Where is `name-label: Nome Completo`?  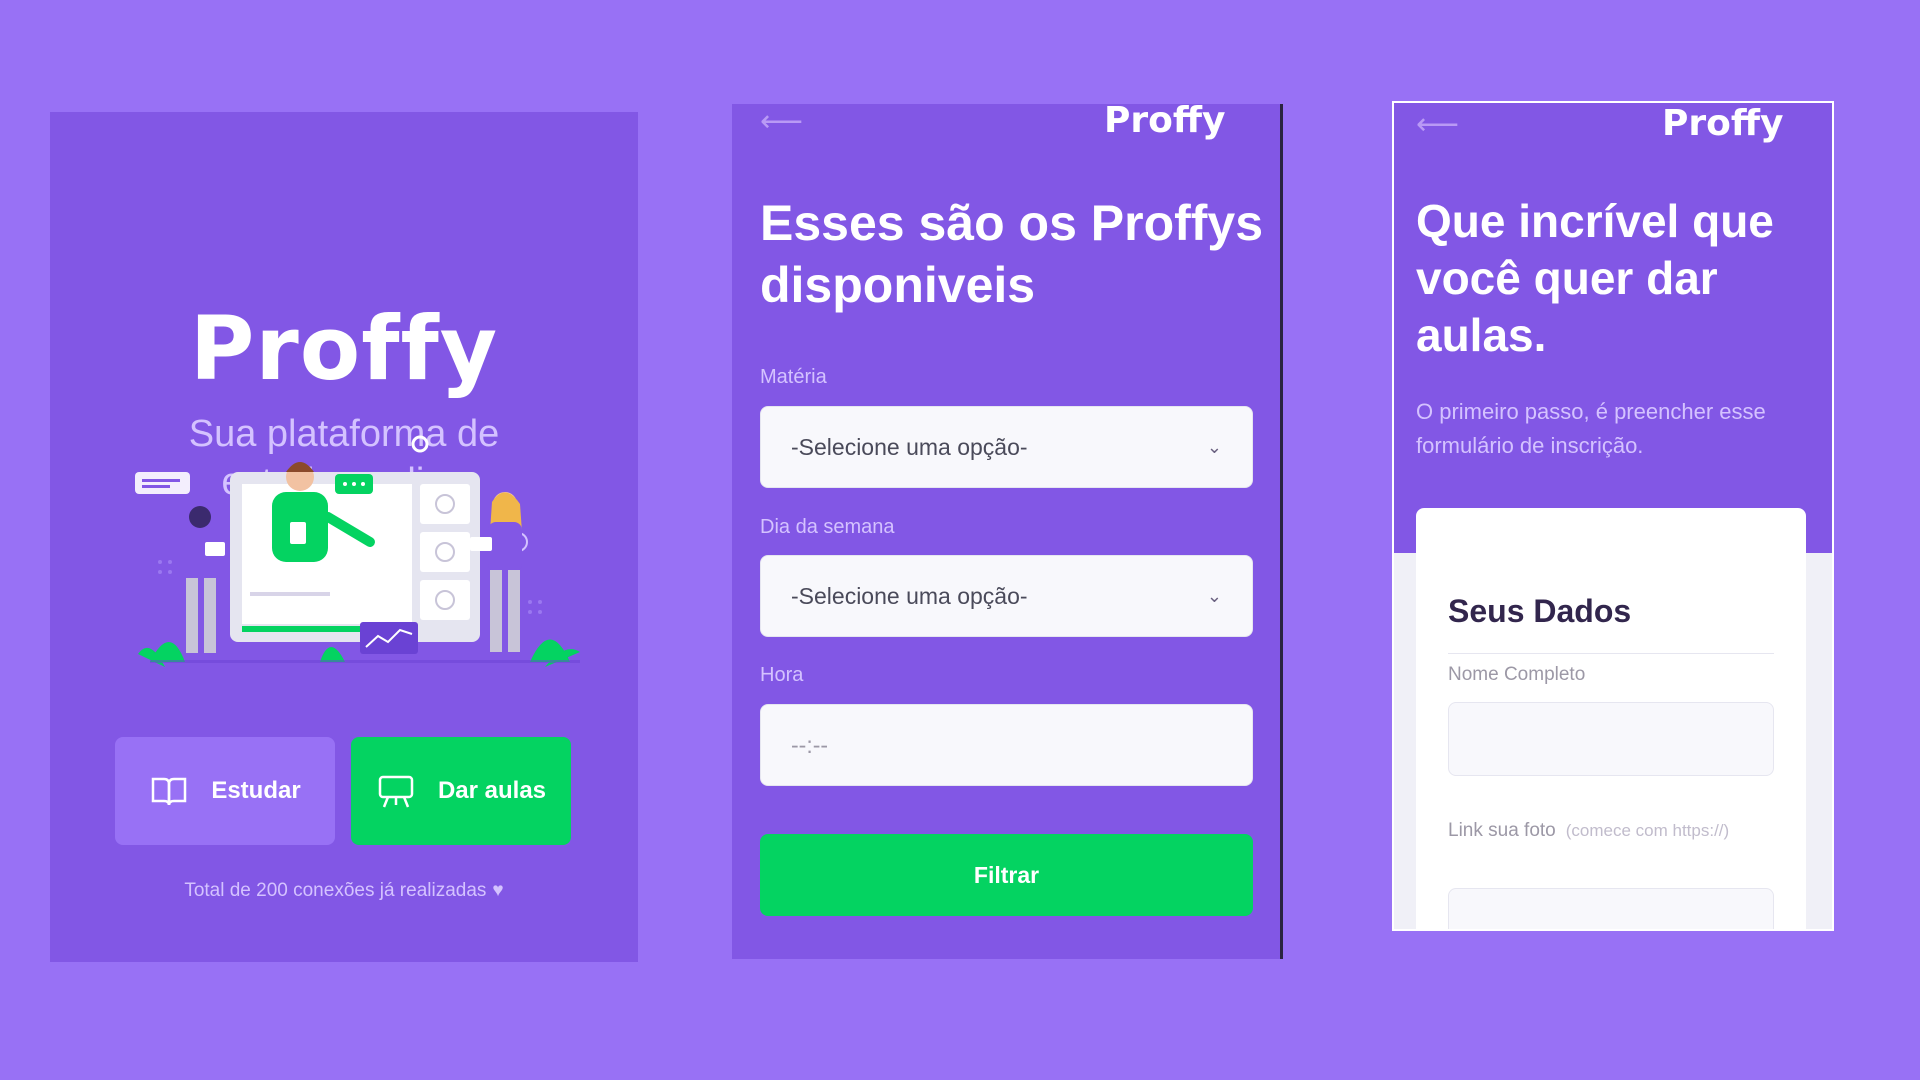
name-label: Nome Completo is located at coordinates (1517, 674).